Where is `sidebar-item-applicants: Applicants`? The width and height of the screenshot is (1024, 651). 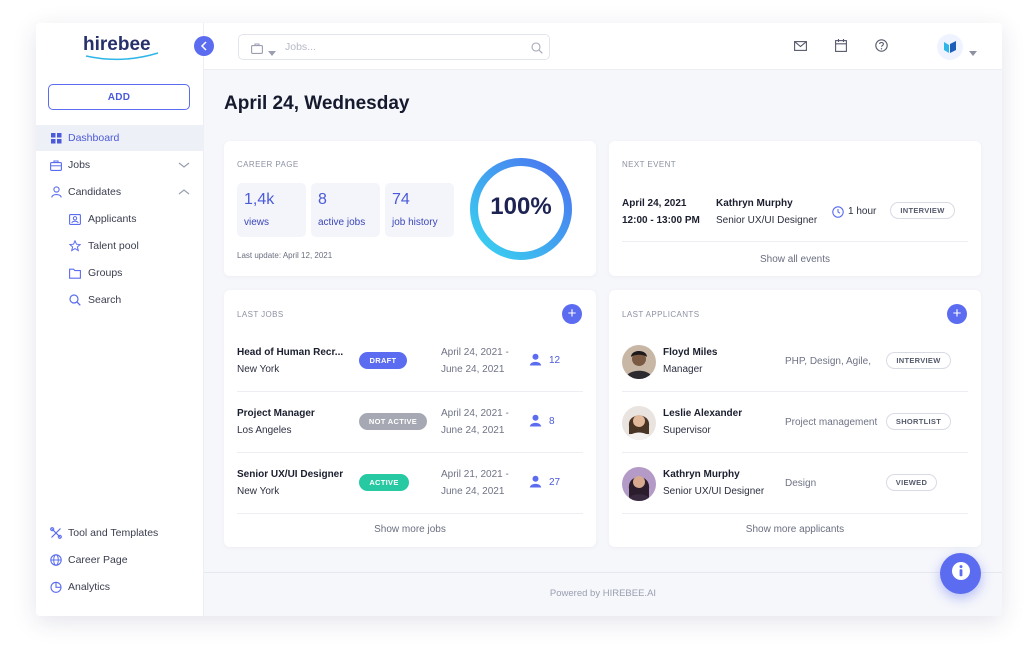 sidebar-item-applicants: Applicants is located at coordinates (120, 219).